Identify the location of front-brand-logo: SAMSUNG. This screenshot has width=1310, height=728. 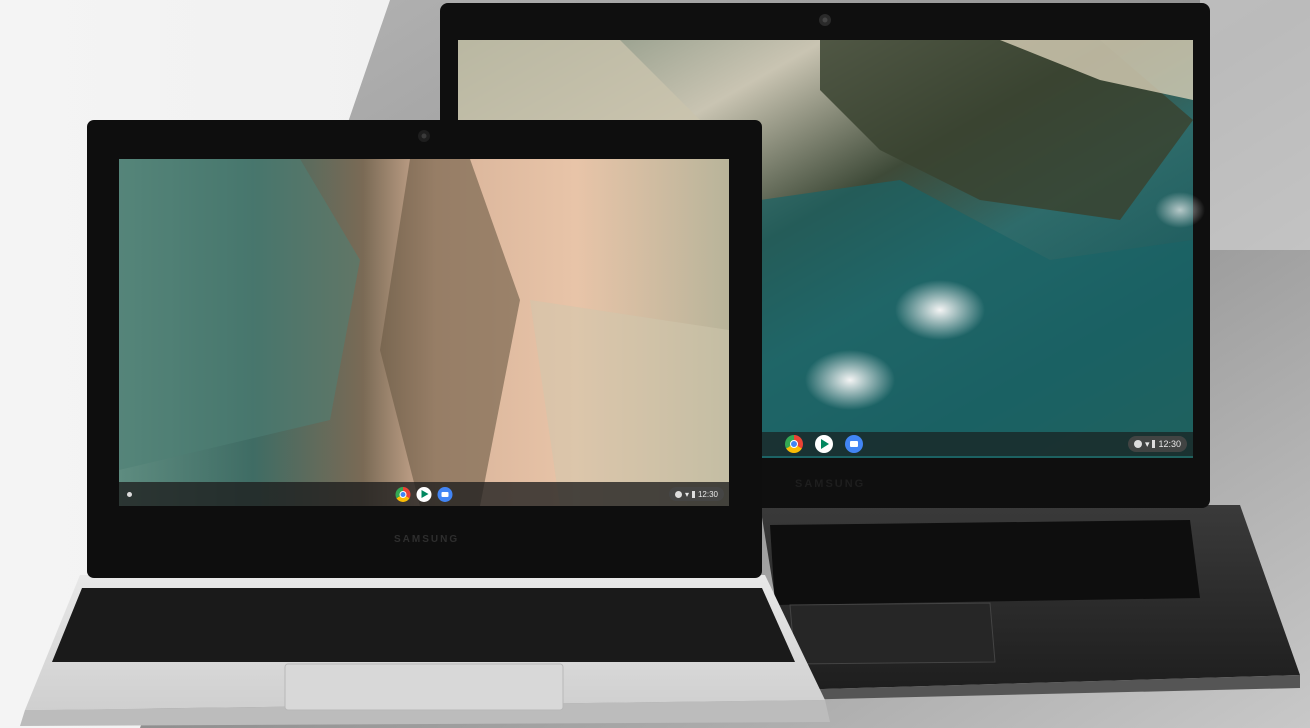
(427, 539).